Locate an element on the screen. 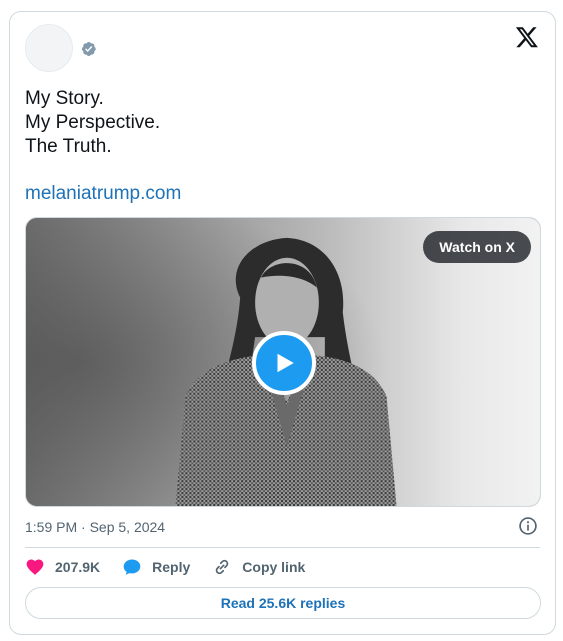  read-replies-button: Read 25.6K replies is located at coordinates (283, 603).